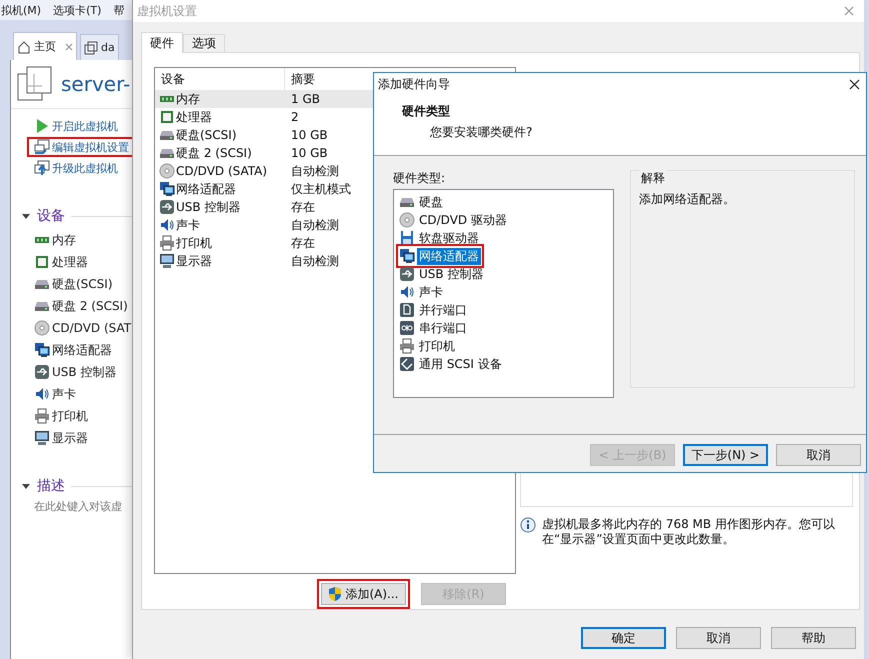 The width and height of the screenshot is (869, 659). I want to click on device-item: 硬盘(SCSI), so click(83, 284).